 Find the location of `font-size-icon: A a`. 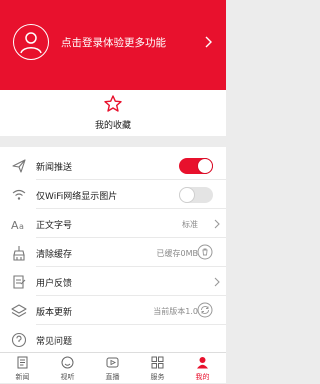

font-size-icon: A a is located at coordinates (17, 225).